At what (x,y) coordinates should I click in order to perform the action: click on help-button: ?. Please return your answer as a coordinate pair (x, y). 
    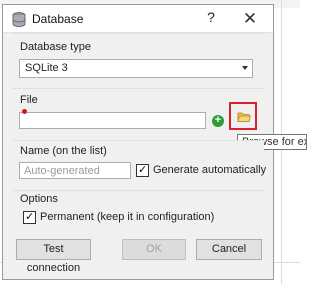
    Looking at the image, I should click on (211, 19).